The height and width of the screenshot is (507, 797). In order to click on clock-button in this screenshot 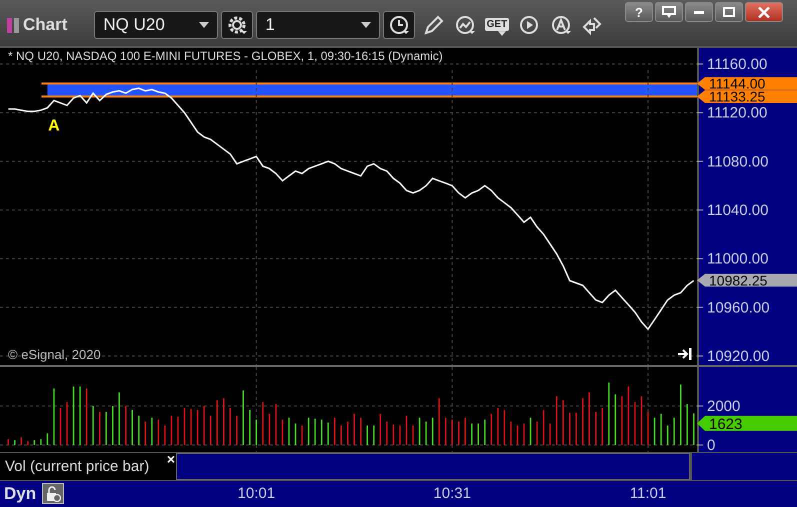, I will do `click(399, 24)`.